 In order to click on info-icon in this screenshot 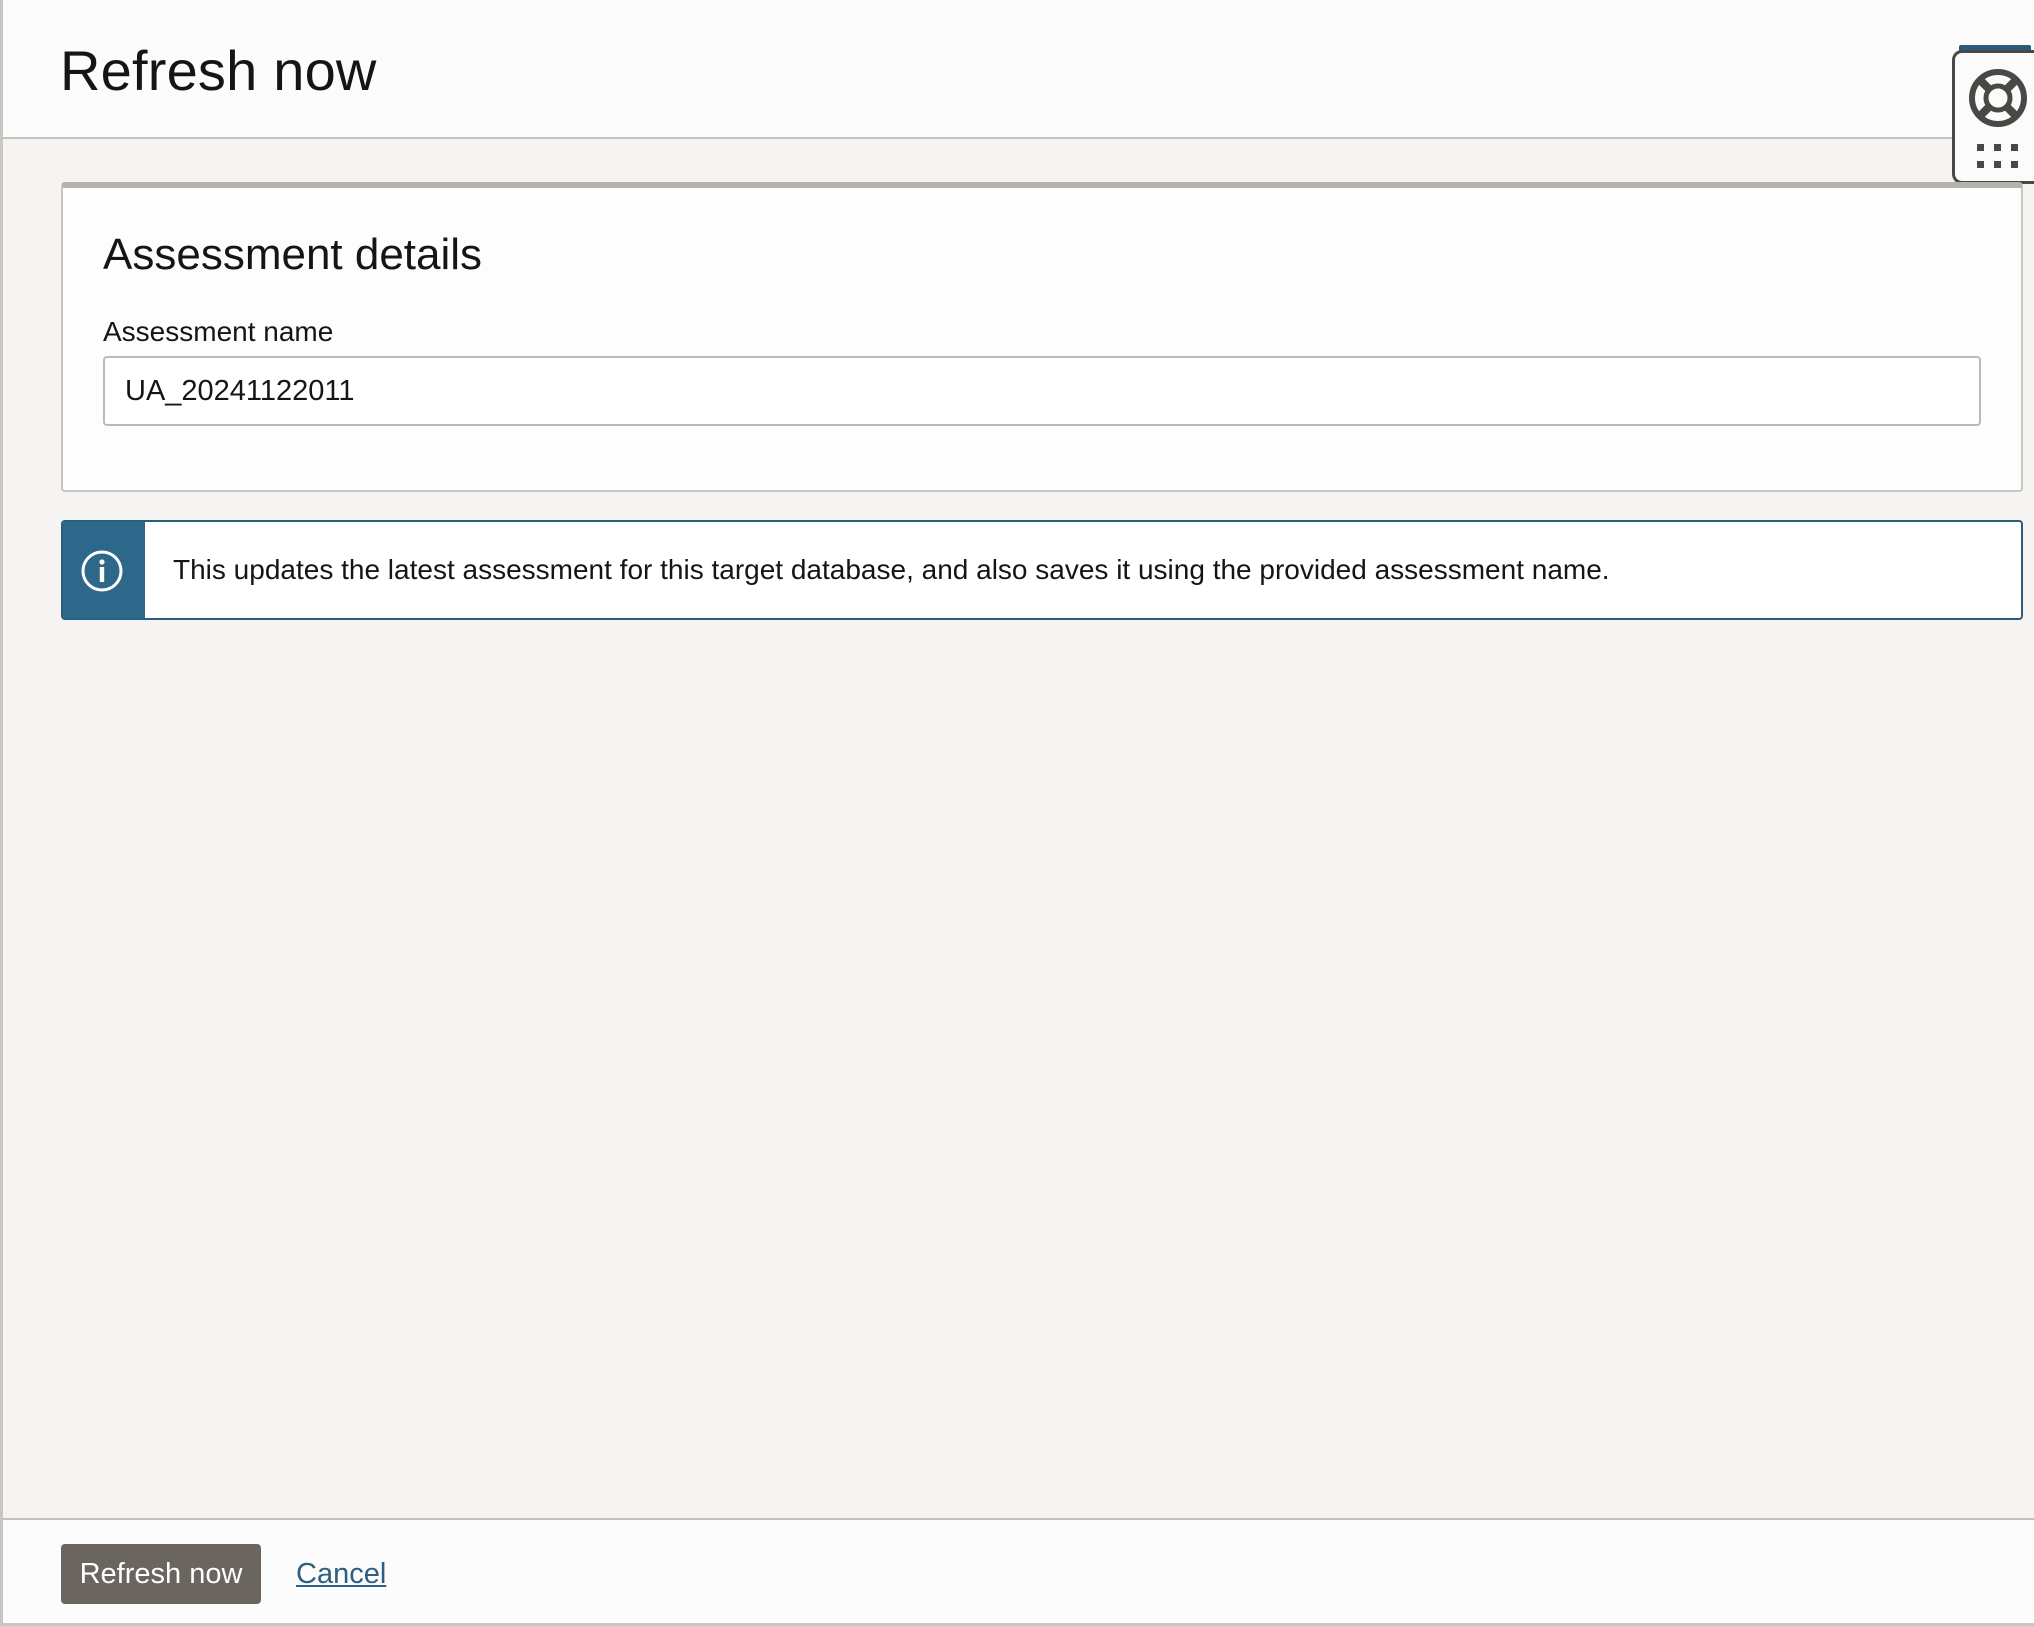, I will do `click(102, 571)`.